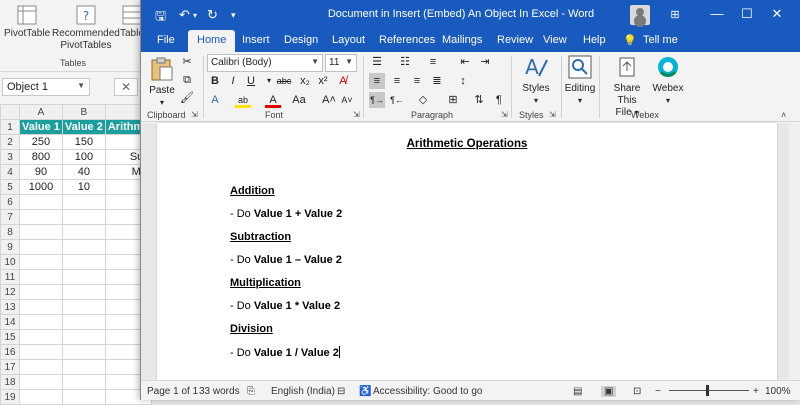  What do you see at coordinates (407, 40) in the screenshot?
I see `tab-references: References` at bounding box center [407, 40].